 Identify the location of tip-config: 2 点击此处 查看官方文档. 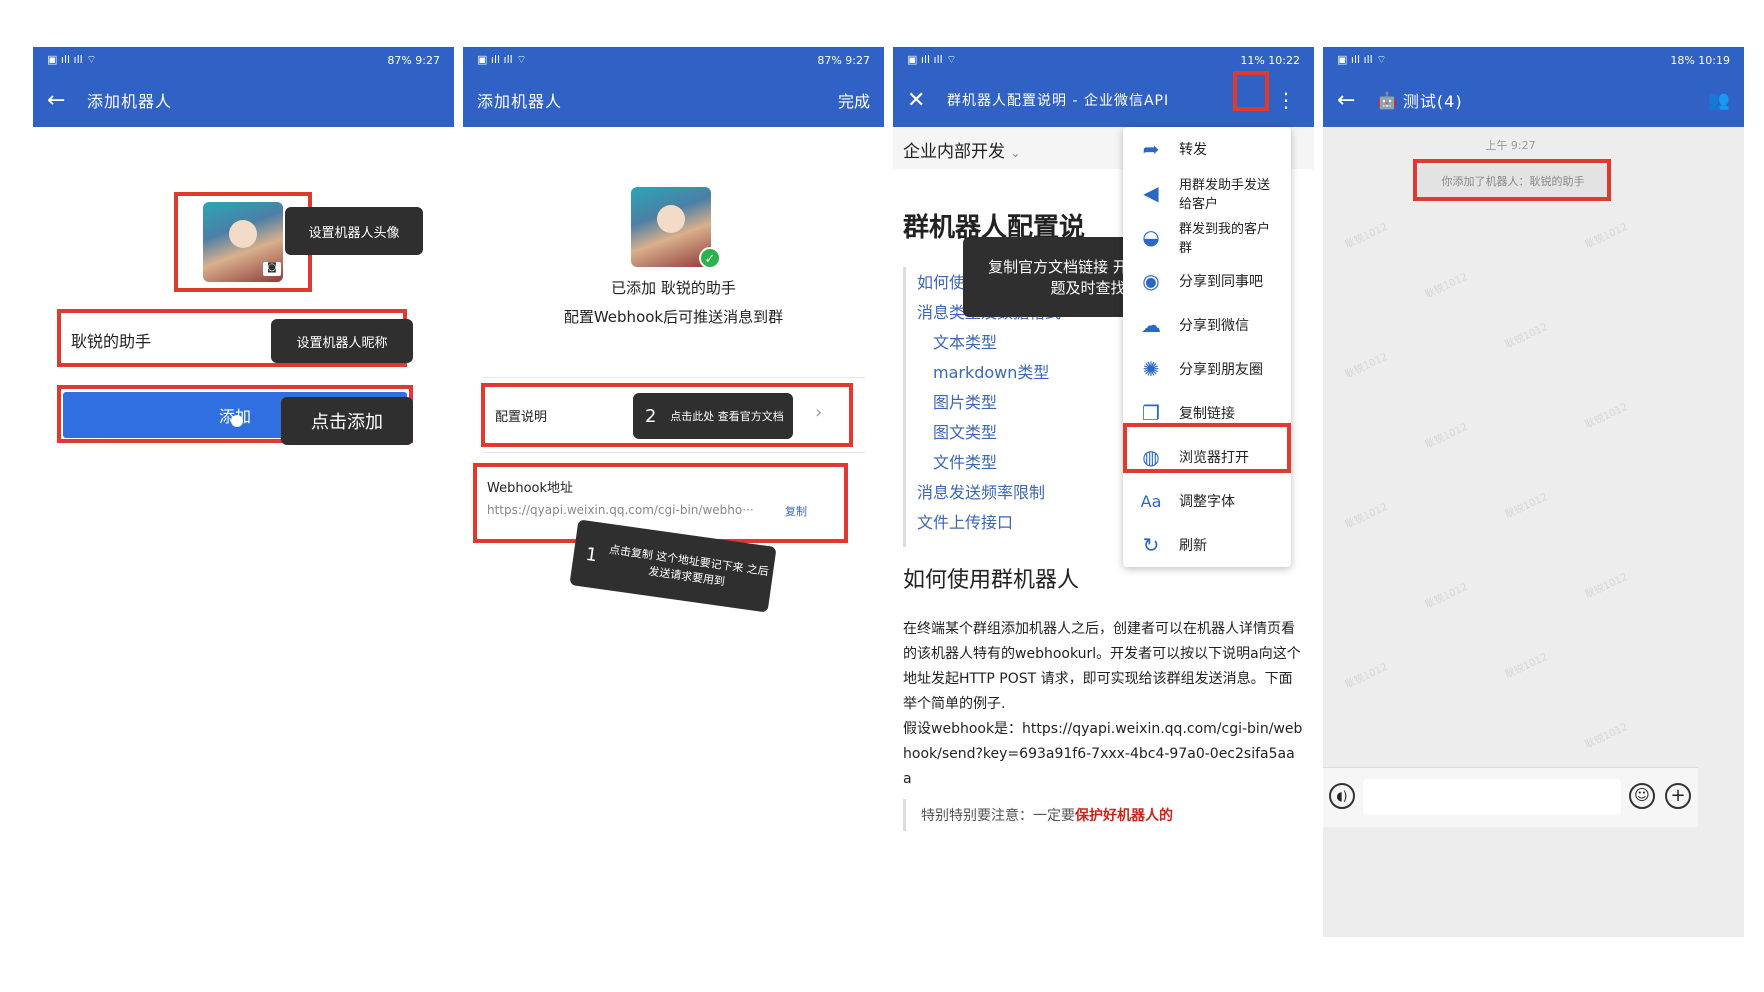
(713, 416).